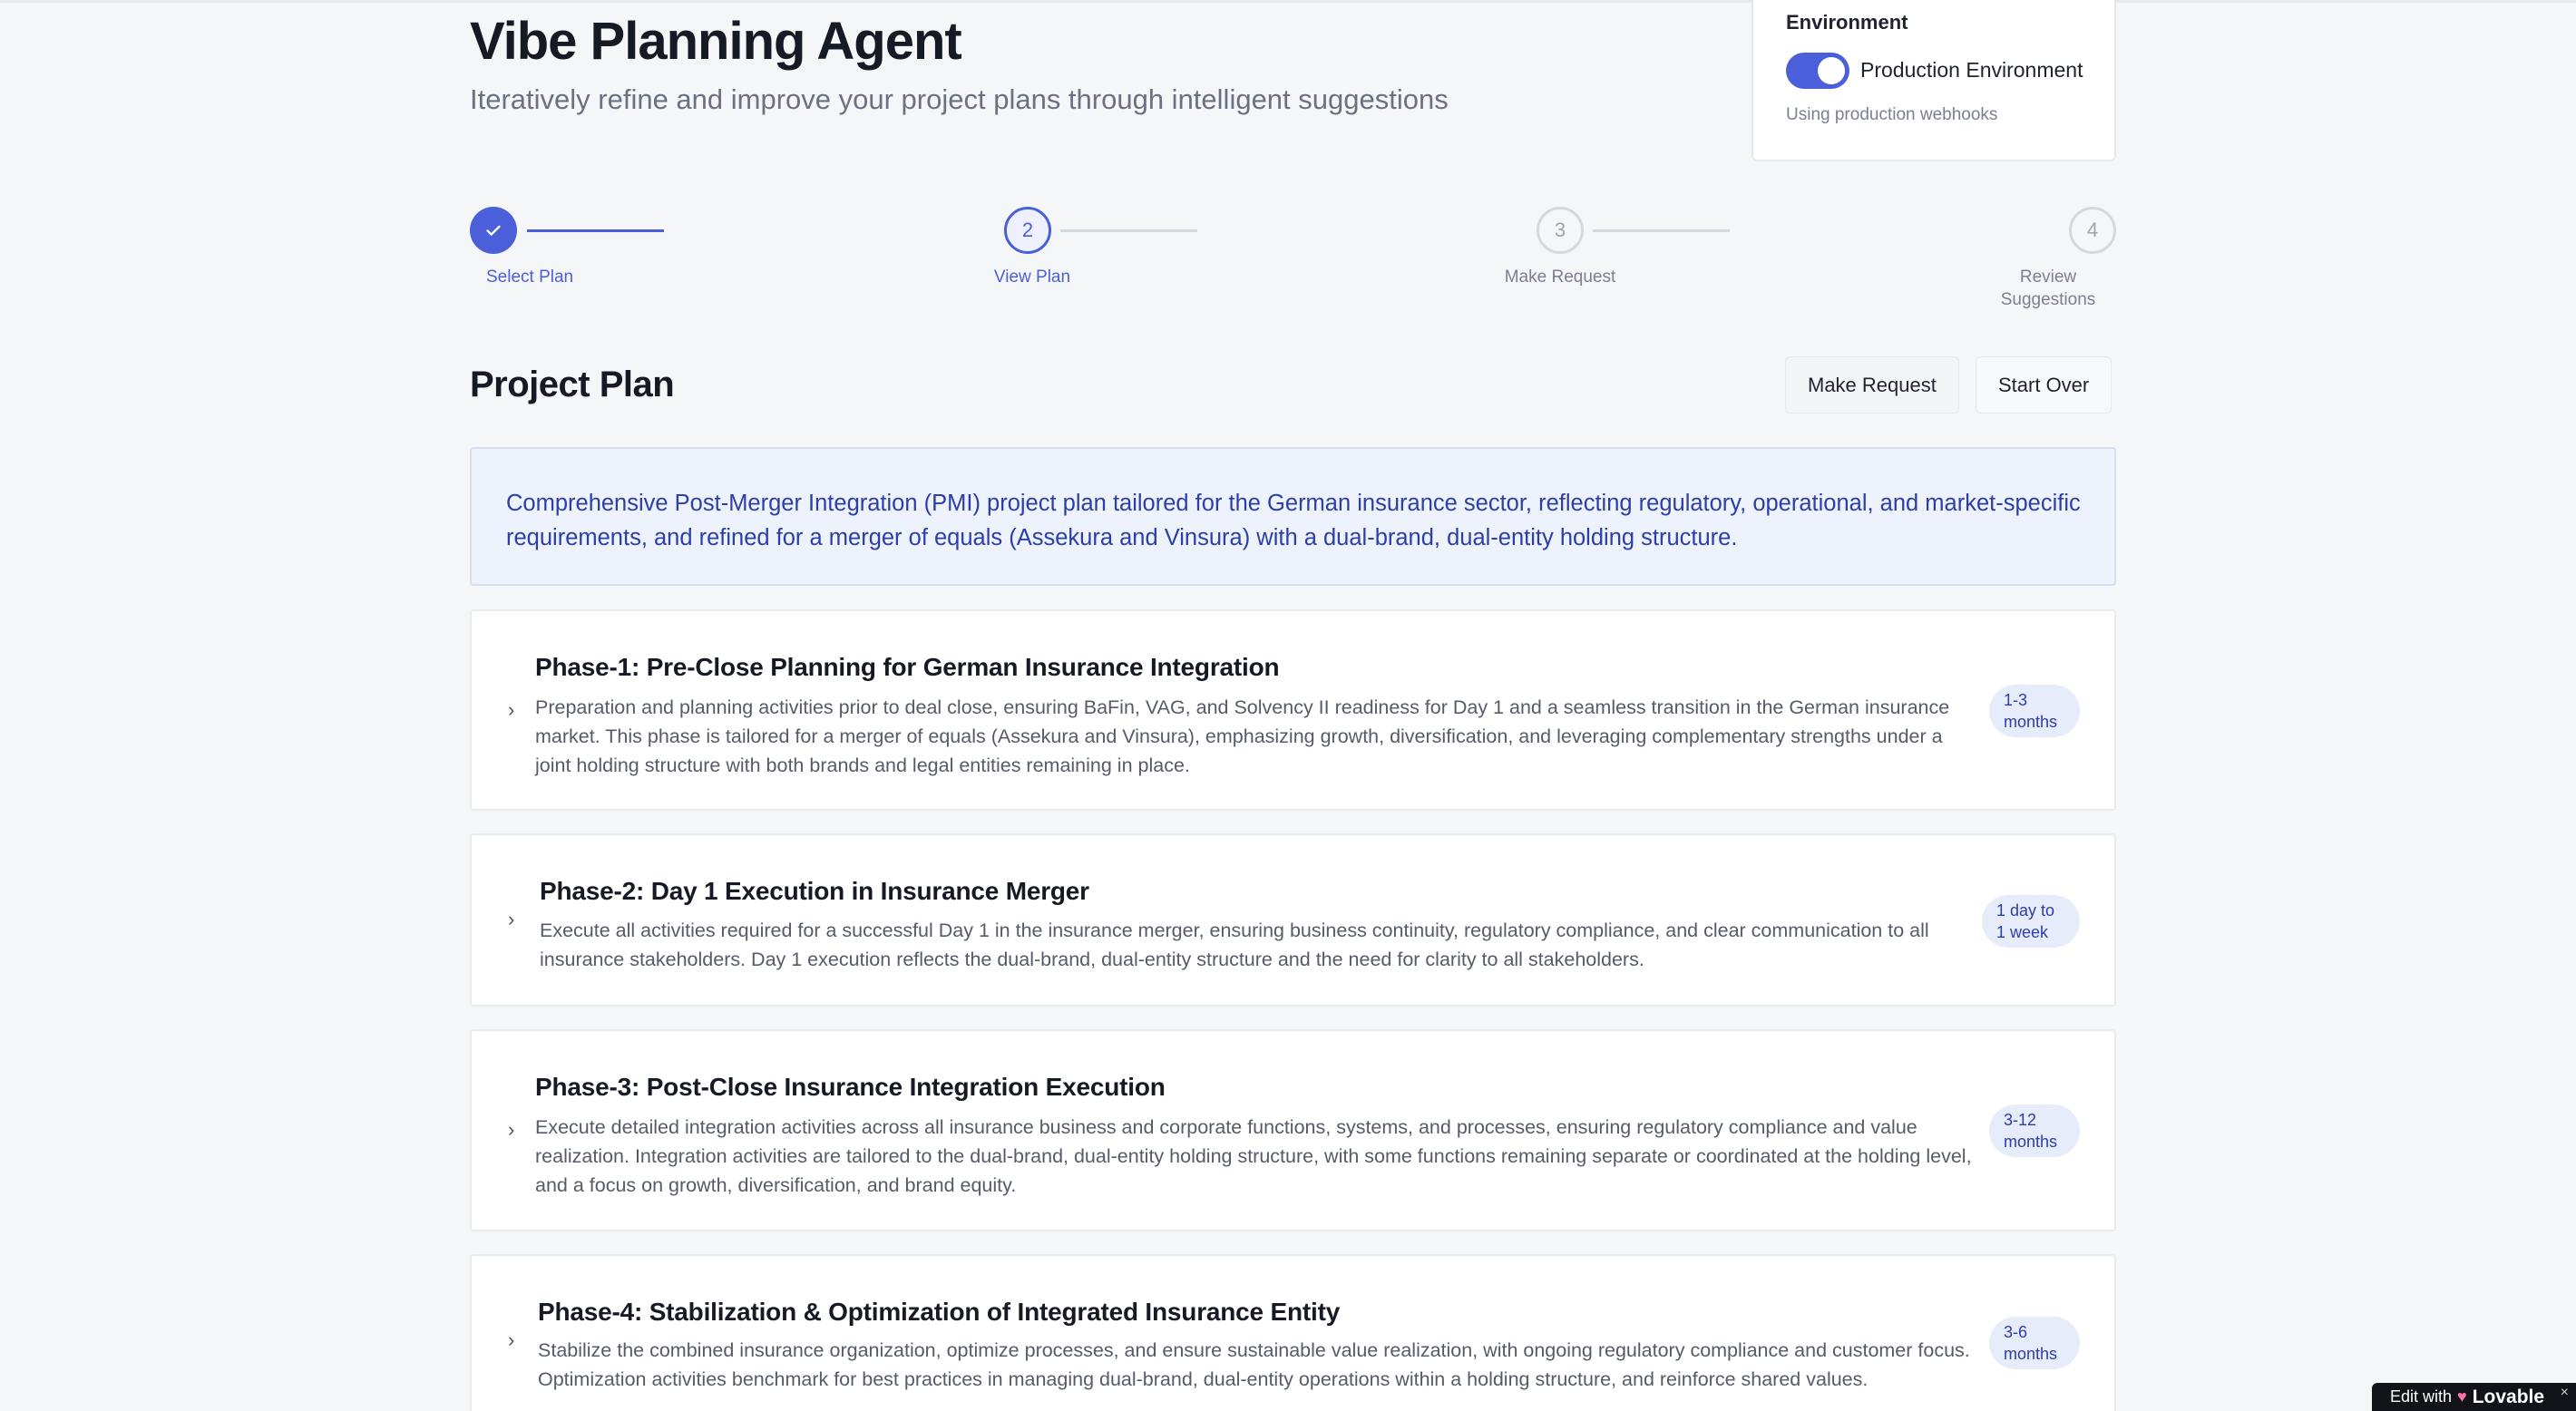 This screenshot has height=1411, width=2576. I want to click on step-2-circle: 2, so click(1027, 230).